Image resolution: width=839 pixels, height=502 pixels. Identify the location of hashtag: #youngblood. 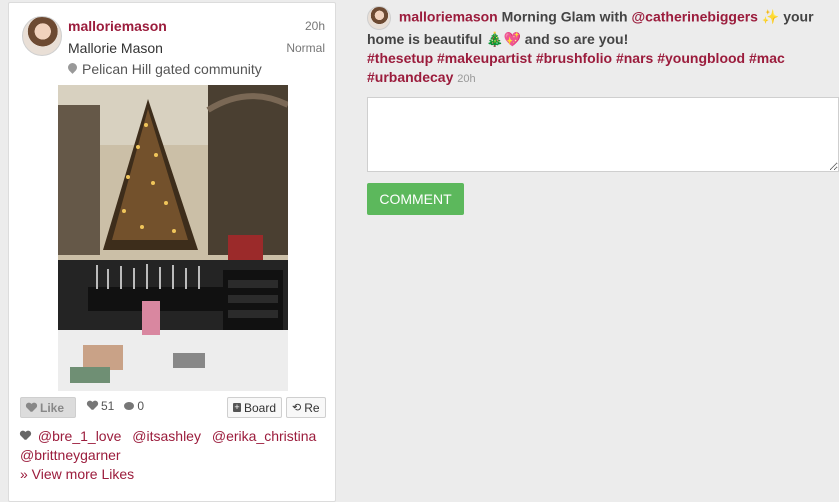
(701, 58).